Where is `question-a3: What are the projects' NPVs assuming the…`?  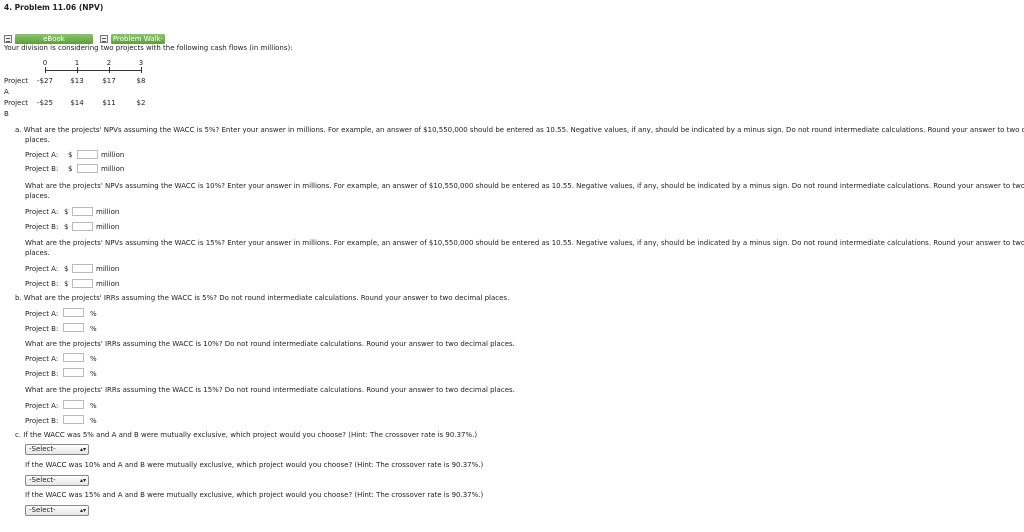 question-a3: What are the projects' NPVs assuming the… is located at coordinates (524, 243).